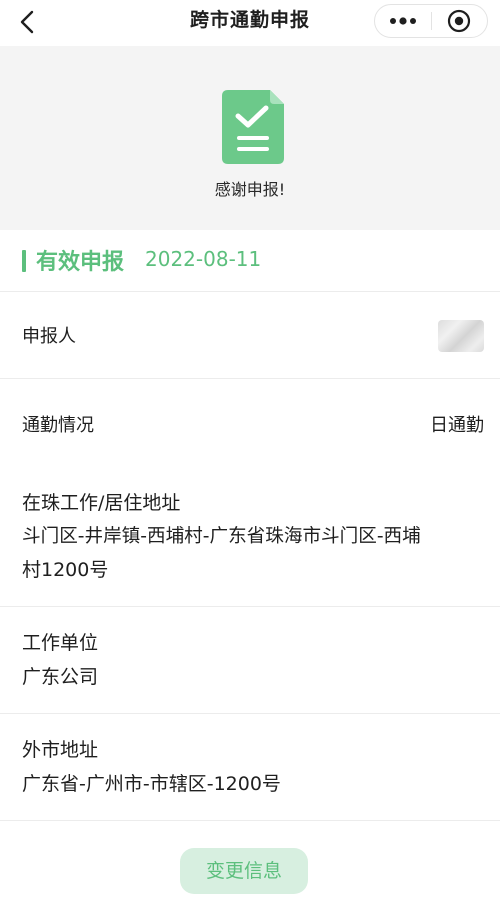 Image resolution: width=500 pixels, height=903 pixels. Describe the element at coordinates (65, 570) in the screenshot. I see `zhuhai-address-value-line2: 村1200号` at that location.